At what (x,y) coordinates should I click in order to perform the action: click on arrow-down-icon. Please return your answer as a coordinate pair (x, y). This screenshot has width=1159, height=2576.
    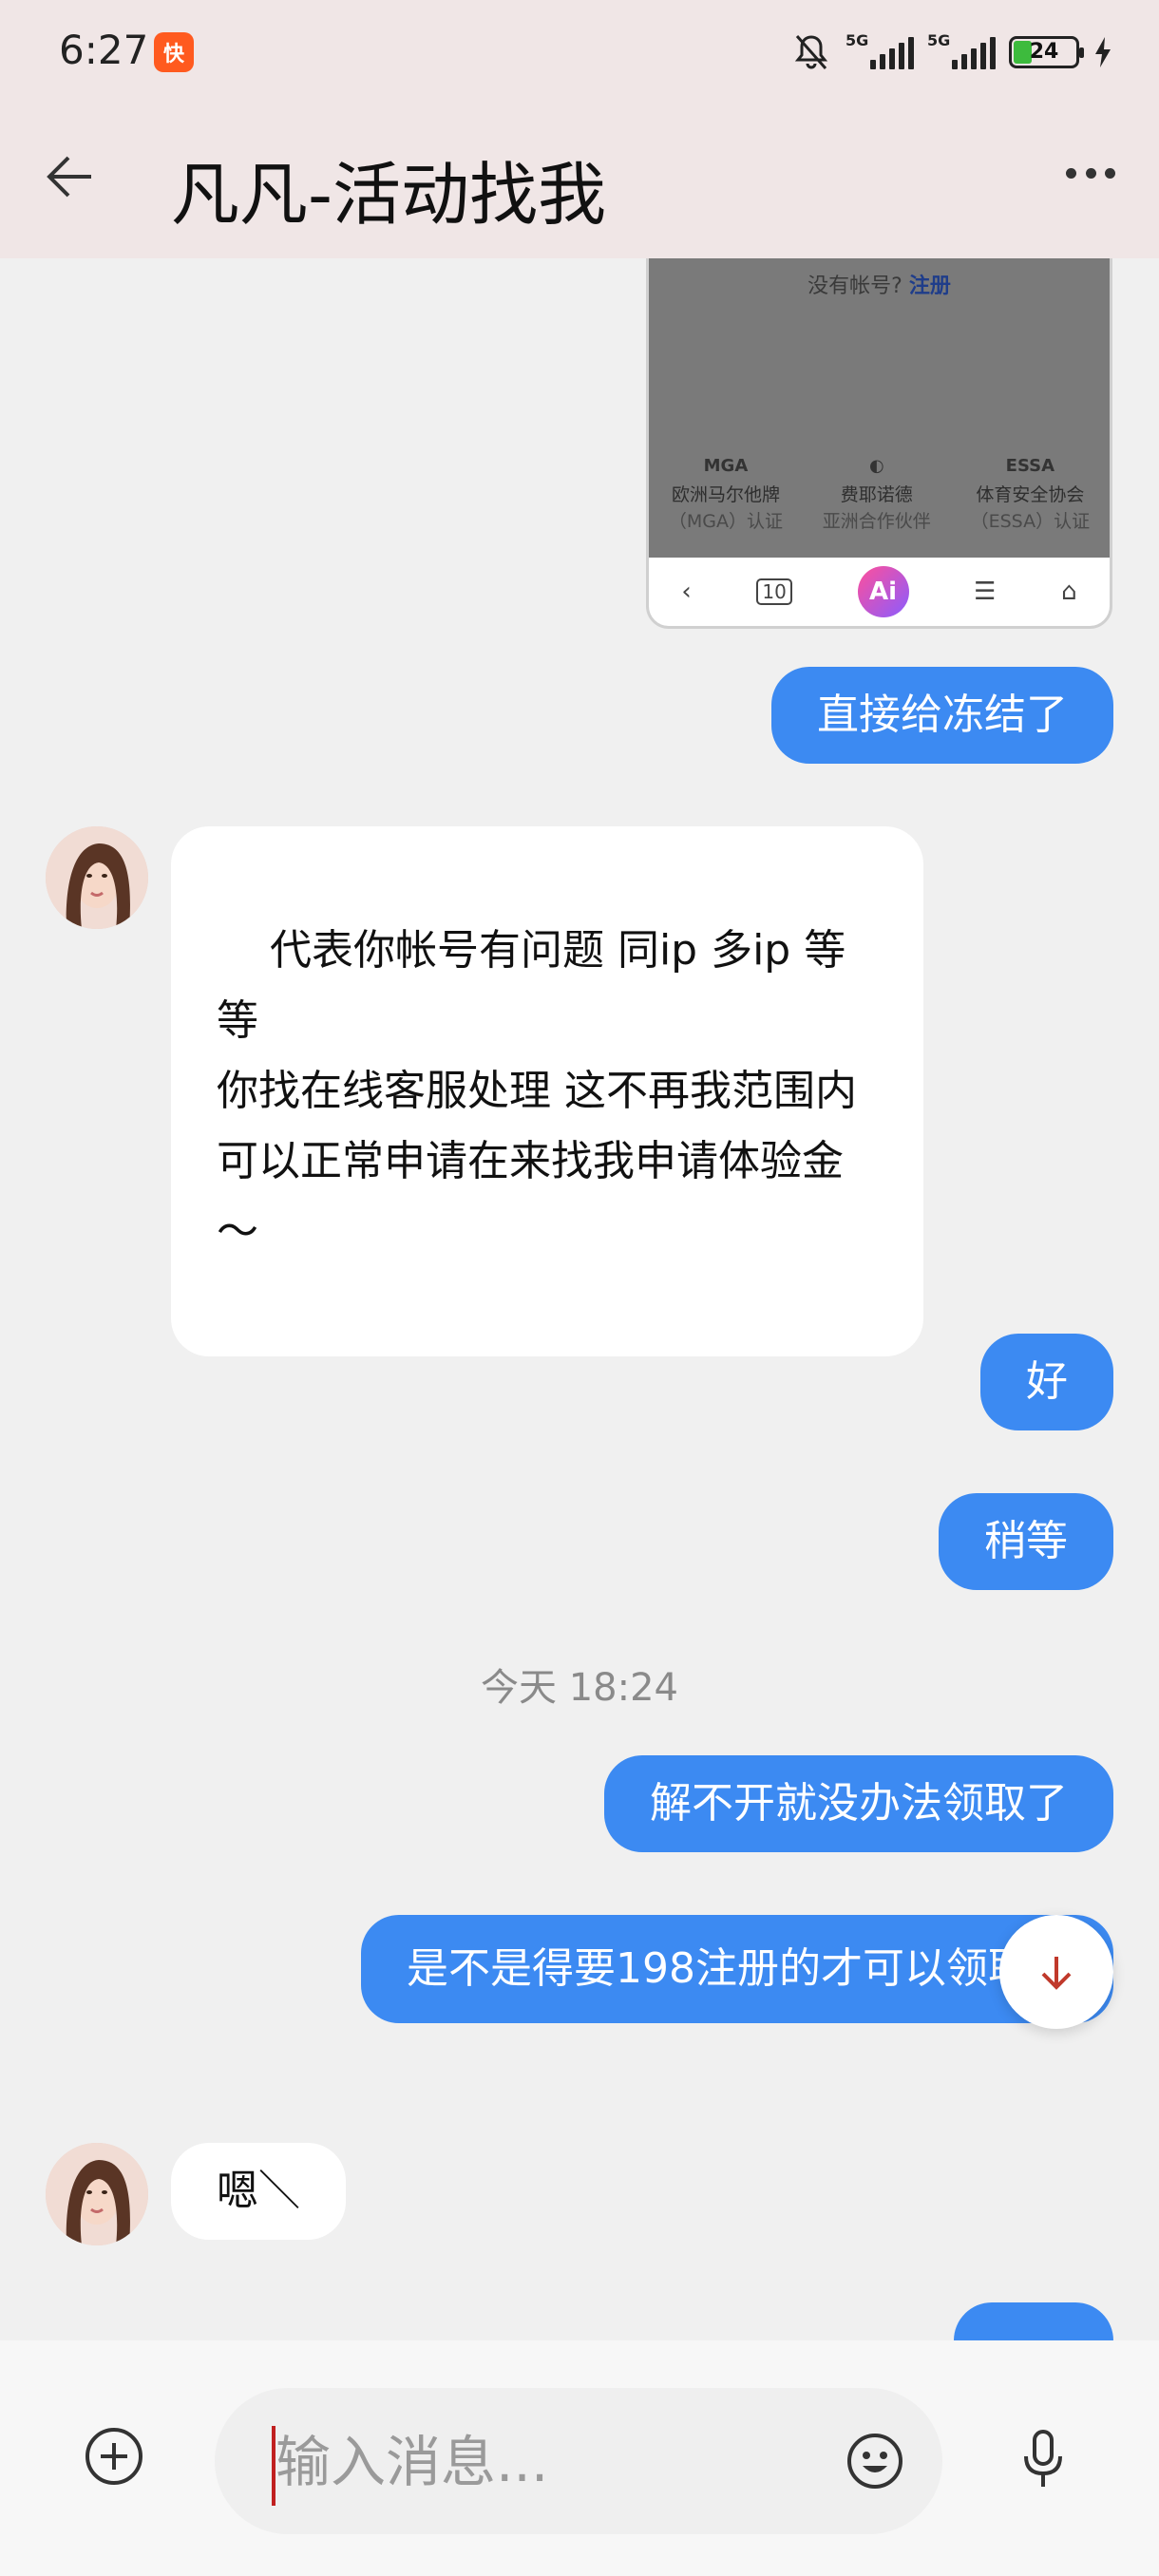
    Looking at the image, I should click on (1056, 1973).